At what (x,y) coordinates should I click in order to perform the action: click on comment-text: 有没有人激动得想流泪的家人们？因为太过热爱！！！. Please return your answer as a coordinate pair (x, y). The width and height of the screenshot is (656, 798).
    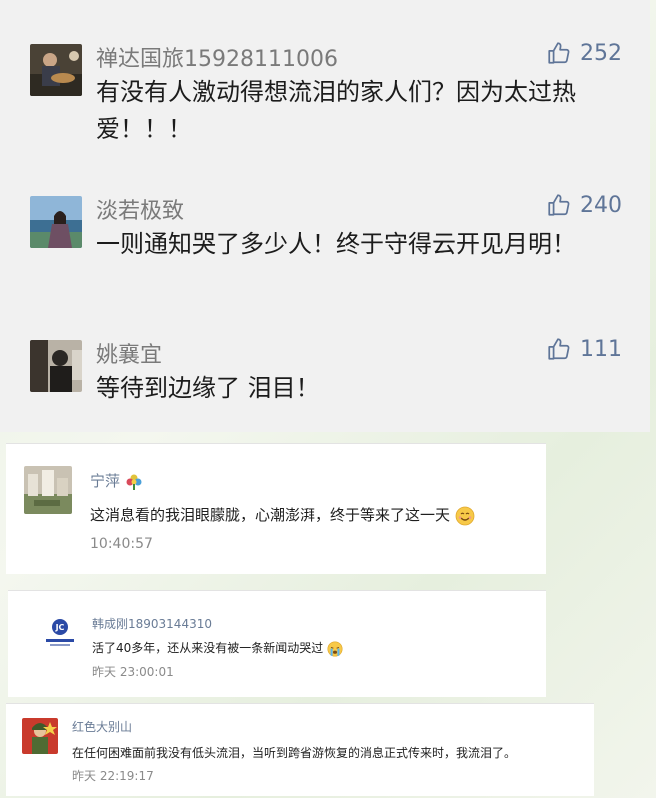
    Looking at the image, I should click on (336, 110).